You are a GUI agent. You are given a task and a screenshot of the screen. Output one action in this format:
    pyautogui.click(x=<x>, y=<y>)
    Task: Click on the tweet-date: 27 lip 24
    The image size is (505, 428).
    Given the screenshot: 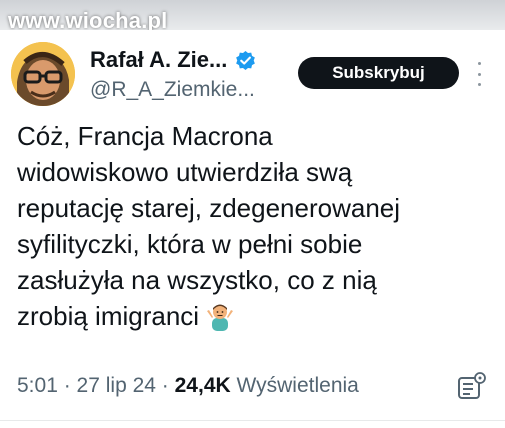 What is the action you would take?
    pyautogui.click(x=116, y=385)
    